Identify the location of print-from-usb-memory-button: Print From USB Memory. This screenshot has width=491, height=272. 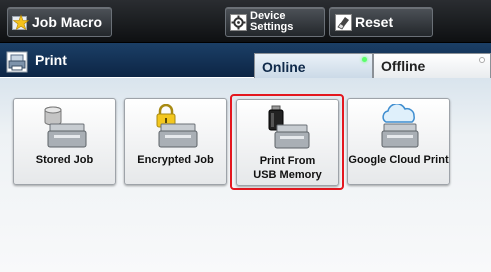
(287, 142).